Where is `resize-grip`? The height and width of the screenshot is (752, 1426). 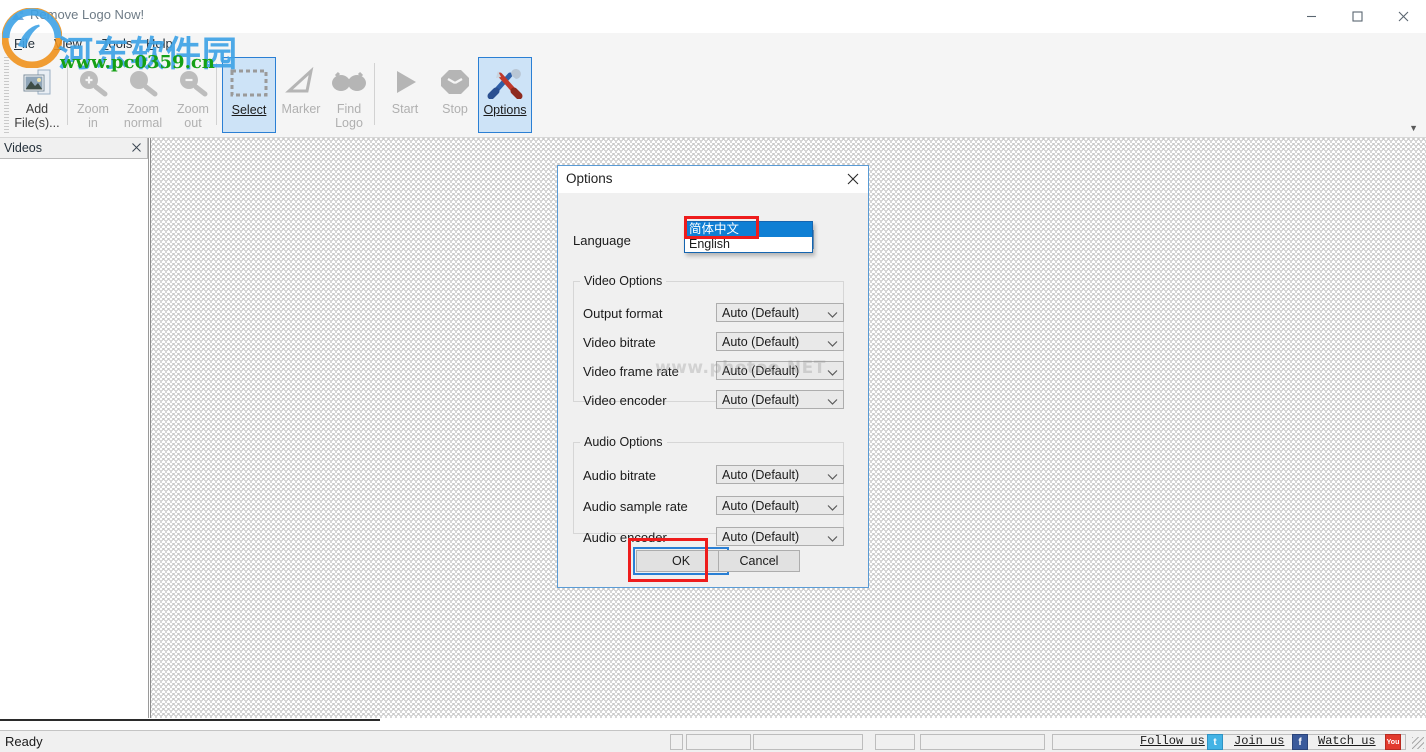
resize-grip is located at coordinates (1418, 743).